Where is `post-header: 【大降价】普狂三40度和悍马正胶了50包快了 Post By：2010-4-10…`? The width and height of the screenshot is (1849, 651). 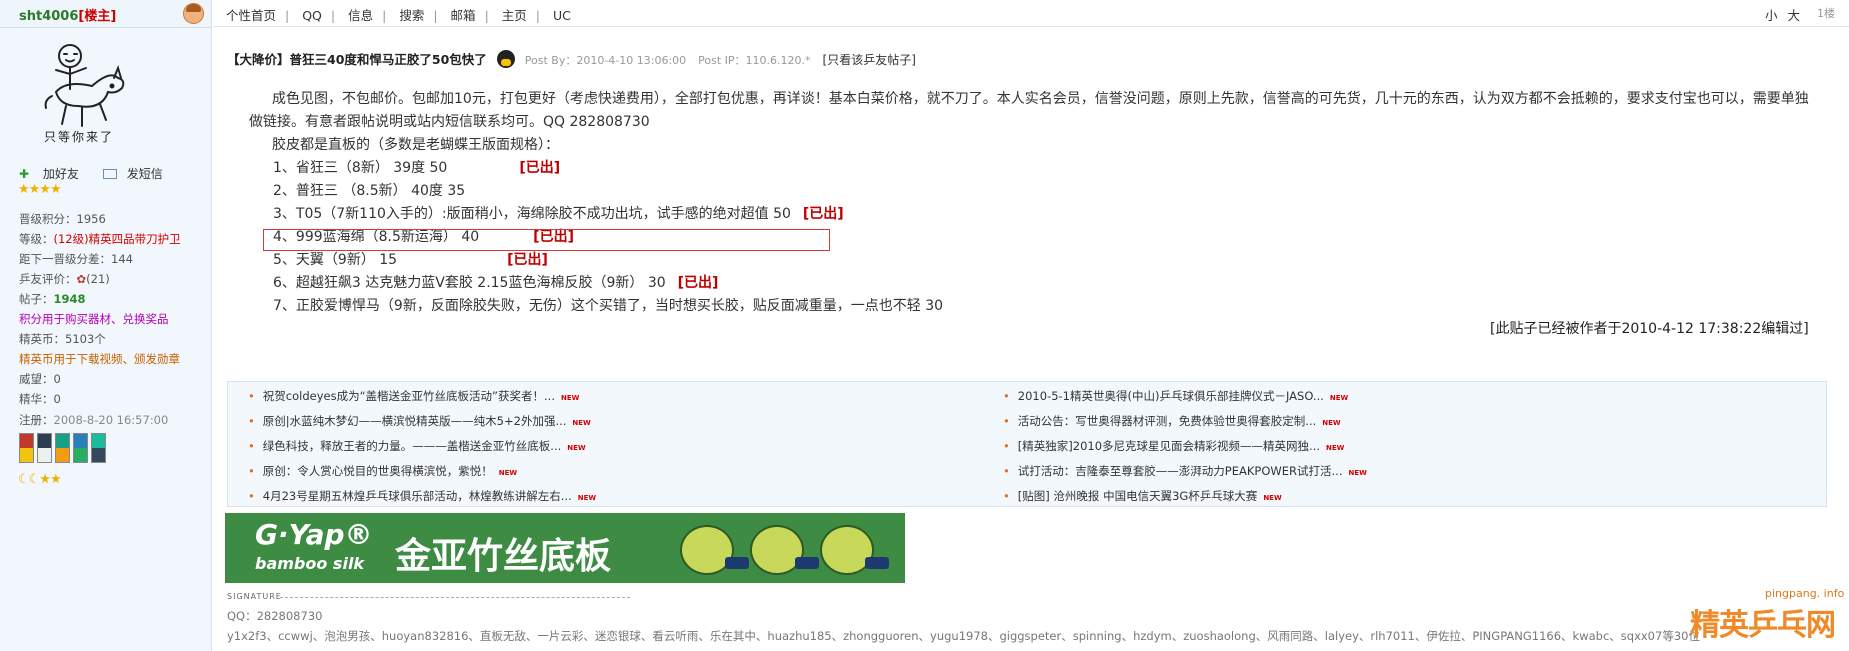
post-header: 【大降价】普狂三40度和悍马正胶了50包快了 Post By：2010-4-10… is located at coordinates (571, 57).